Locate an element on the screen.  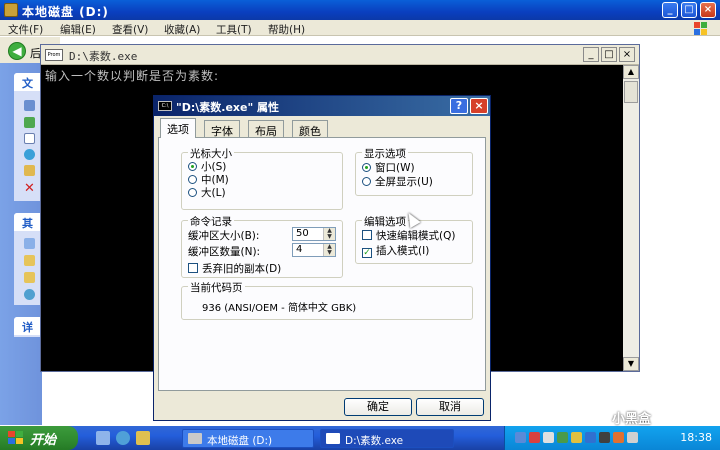
console-title-bar: Prom D:\素数.exe _ □ × is located at coordinates (340, 55).